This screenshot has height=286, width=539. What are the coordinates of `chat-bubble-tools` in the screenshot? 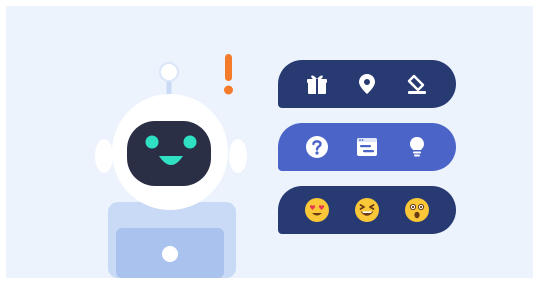 It's located at (367, 84).